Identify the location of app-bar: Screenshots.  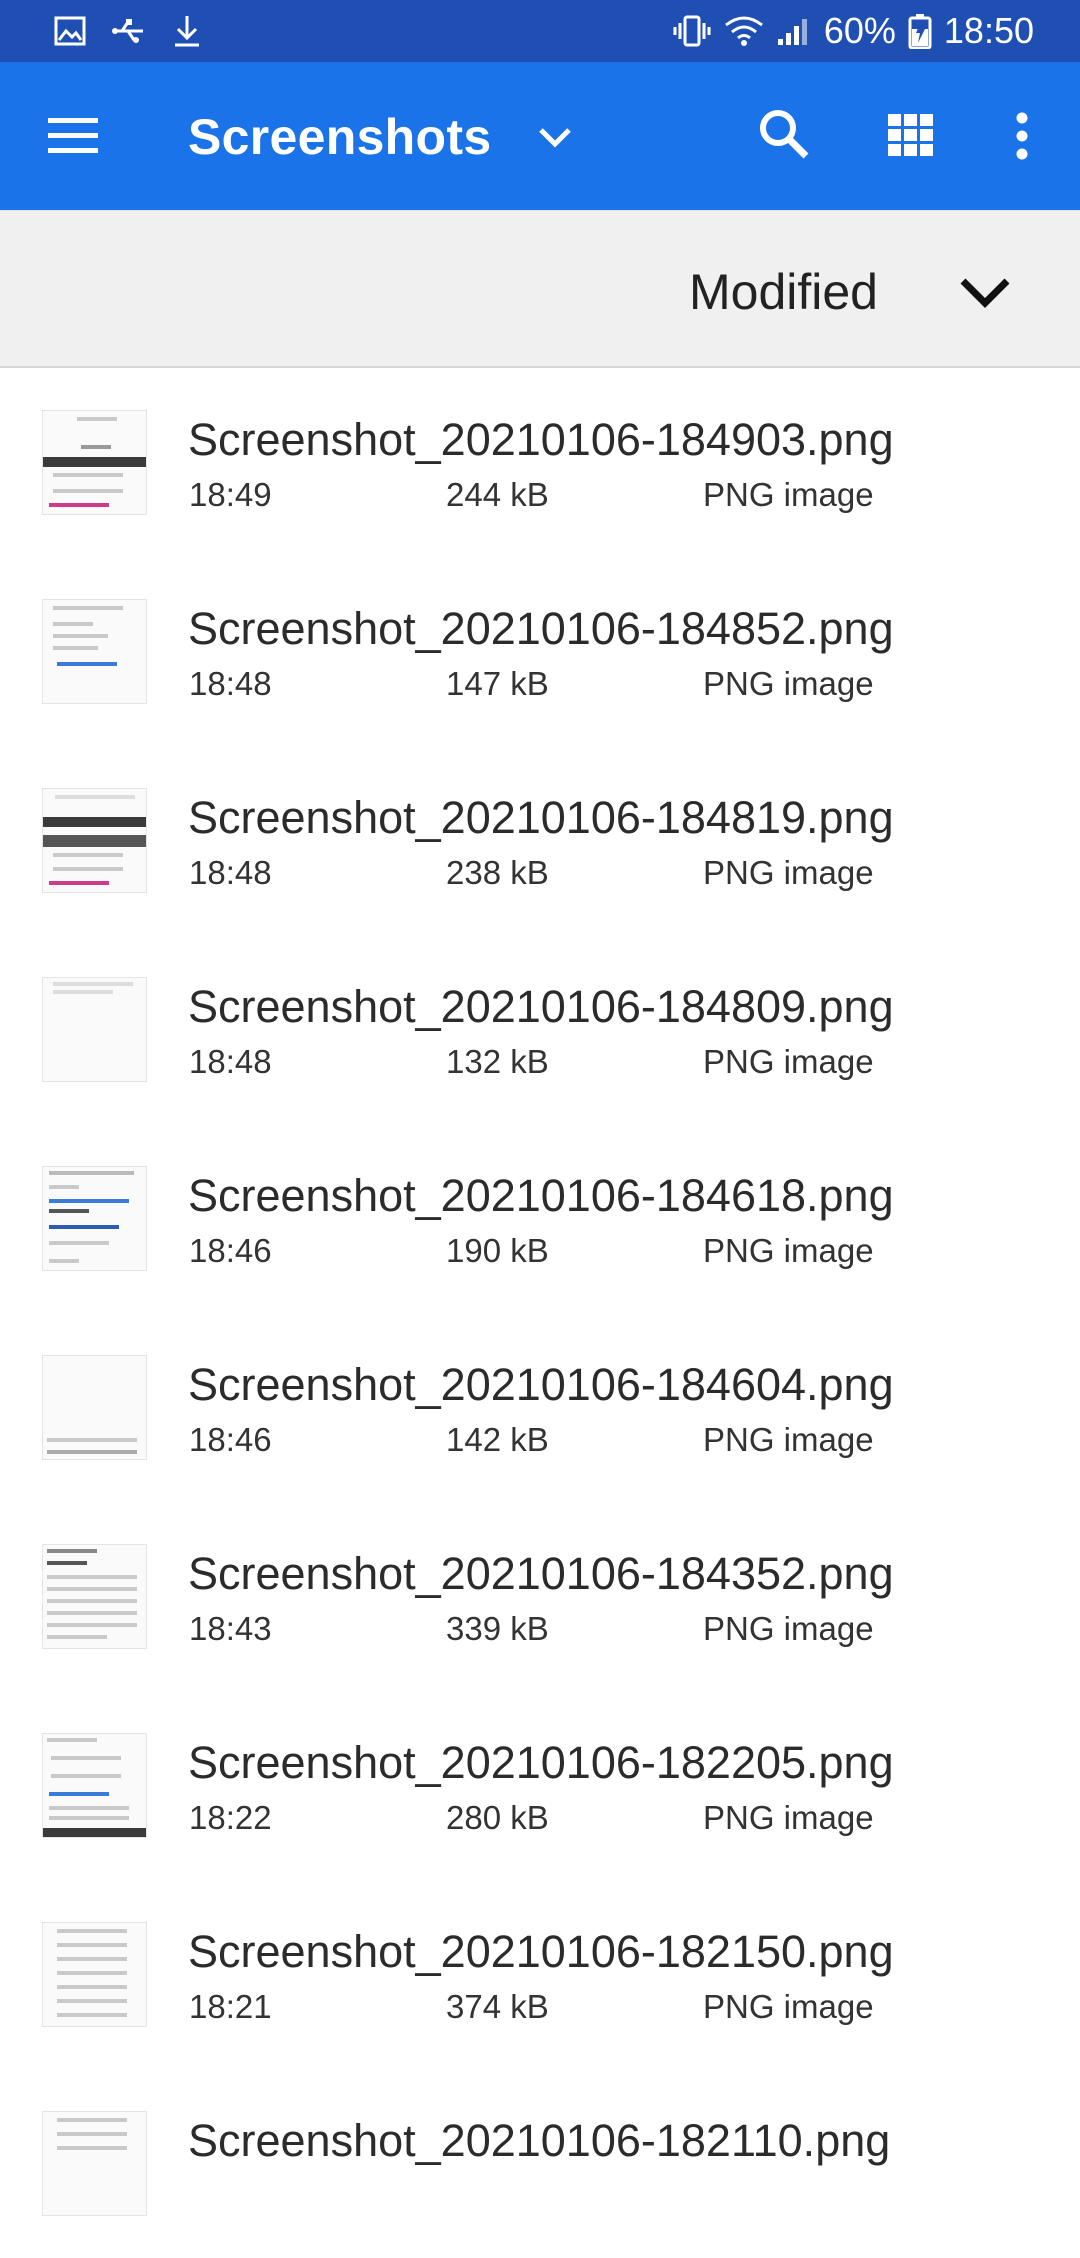
(540, 136).